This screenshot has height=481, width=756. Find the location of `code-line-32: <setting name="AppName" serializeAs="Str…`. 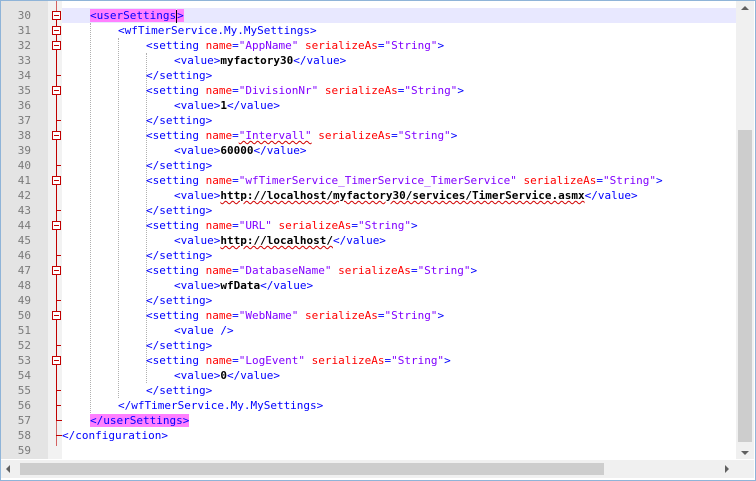

code-line-32: <setting name="AppName" serializeAs="Str… is located at coordinates (295, 45).